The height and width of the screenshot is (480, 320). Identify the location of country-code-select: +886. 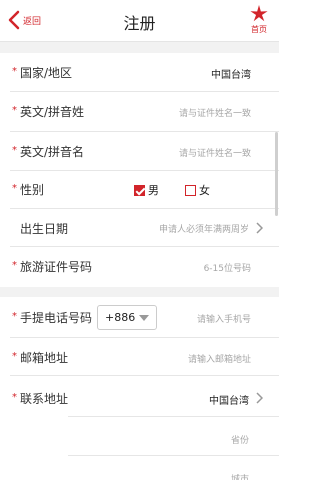
(127, 317).